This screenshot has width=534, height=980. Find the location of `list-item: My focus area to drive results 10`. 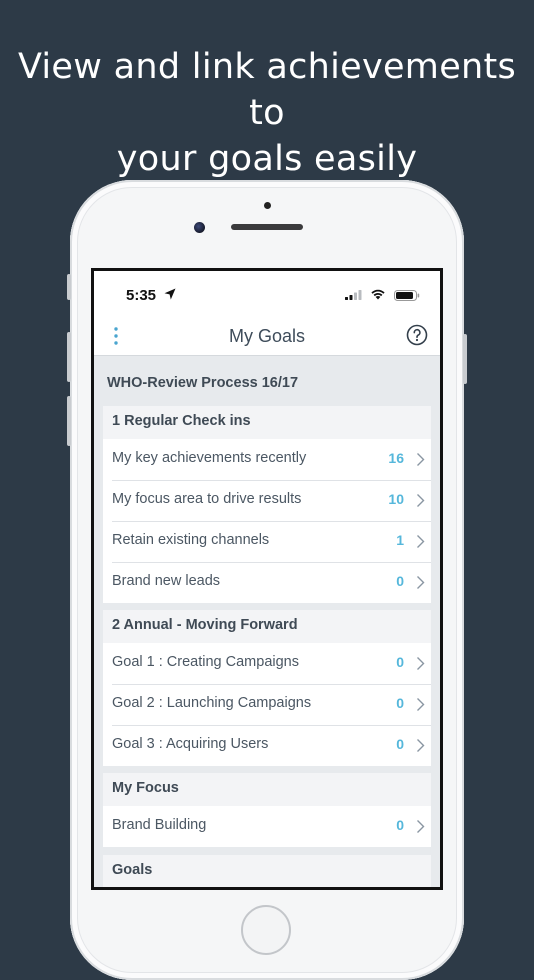

list-item: My focus area to drive results 10 is located at coordinates (267, 500).